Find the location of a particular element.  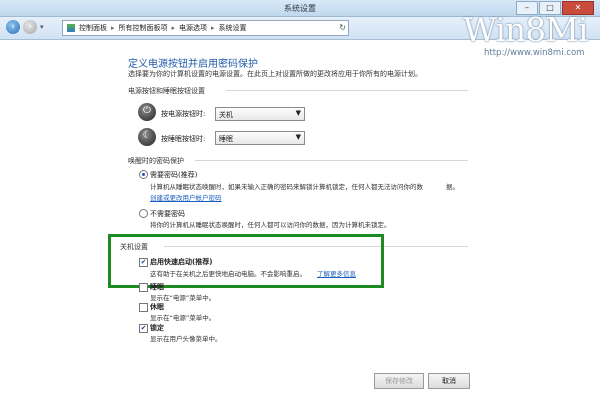

hibernate-description: 显示在“电源”菜单中。 is located at coordinates (183, 318).